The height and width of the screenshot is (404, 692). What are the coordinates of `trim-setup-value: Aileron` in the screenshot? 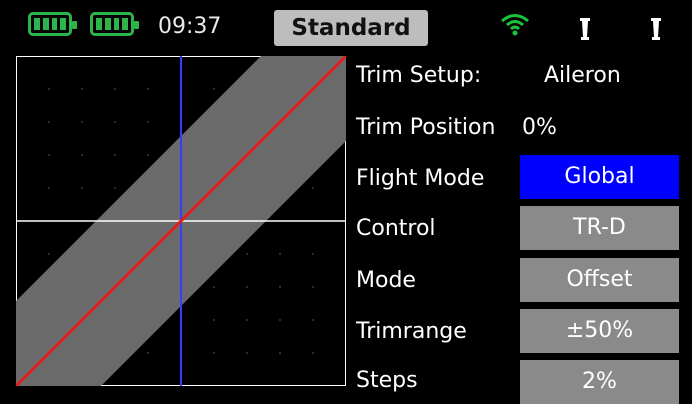 It's located at (582, 75).